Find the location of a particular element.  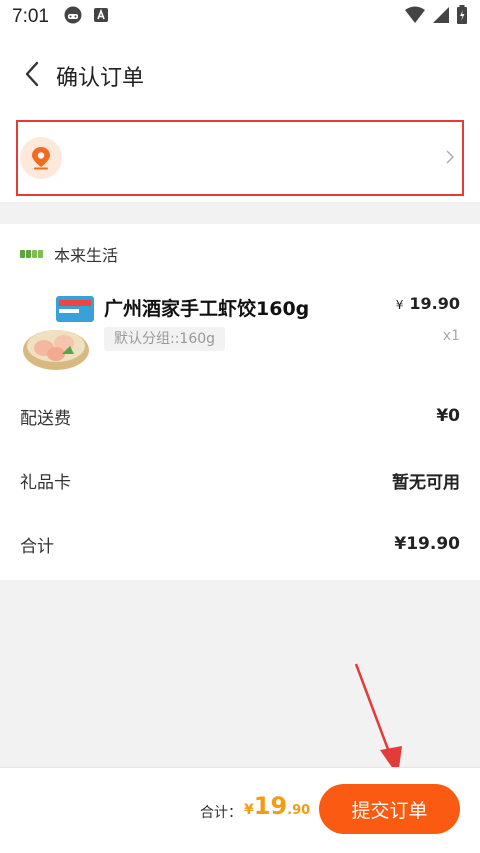

gift-card-label: 礼品卡 is located at coordinates (45, 482).